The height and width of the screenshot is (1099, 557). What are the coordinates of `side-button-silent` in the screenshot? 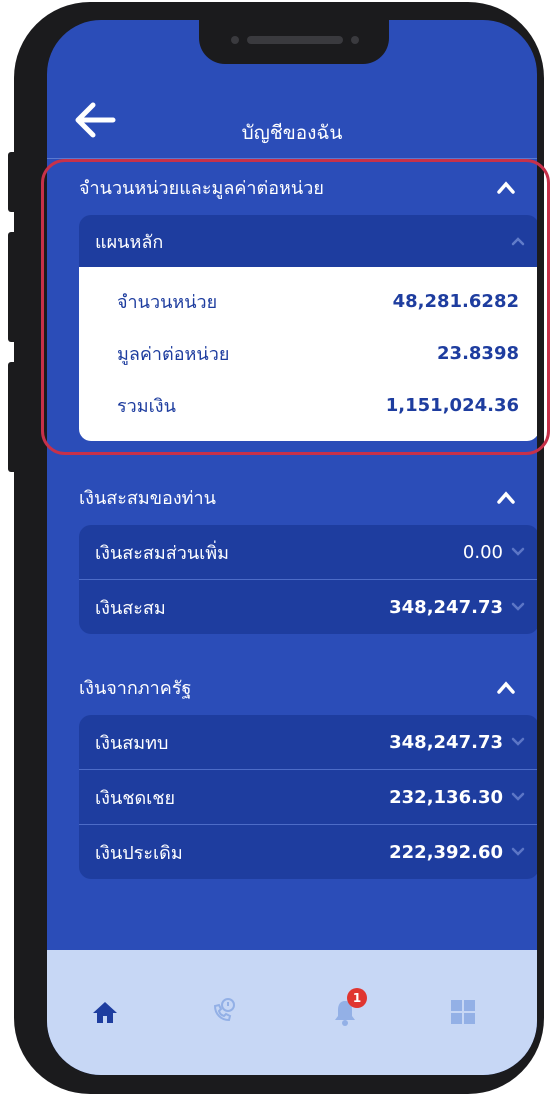 It's located at (14, 182).